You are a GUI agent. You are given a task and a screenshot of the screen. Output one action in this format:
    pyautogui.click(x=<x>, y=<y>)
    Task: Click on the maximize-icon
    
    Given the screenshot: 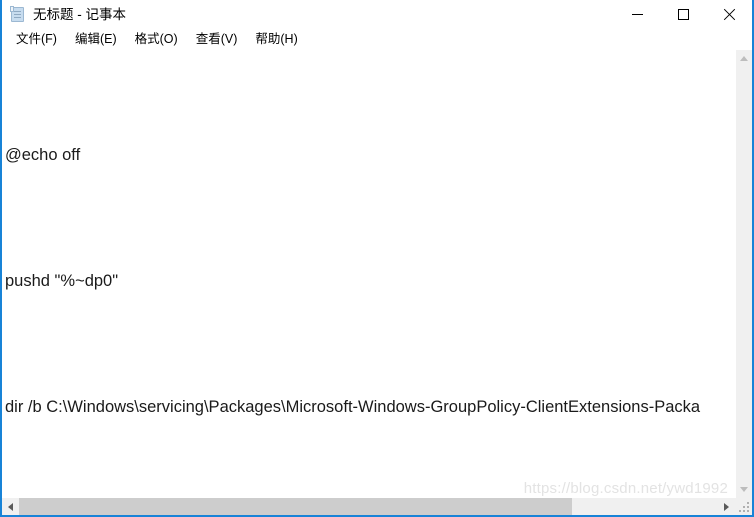 What is the action you would take?
    pyautogui.click(x=683, y=14)
    